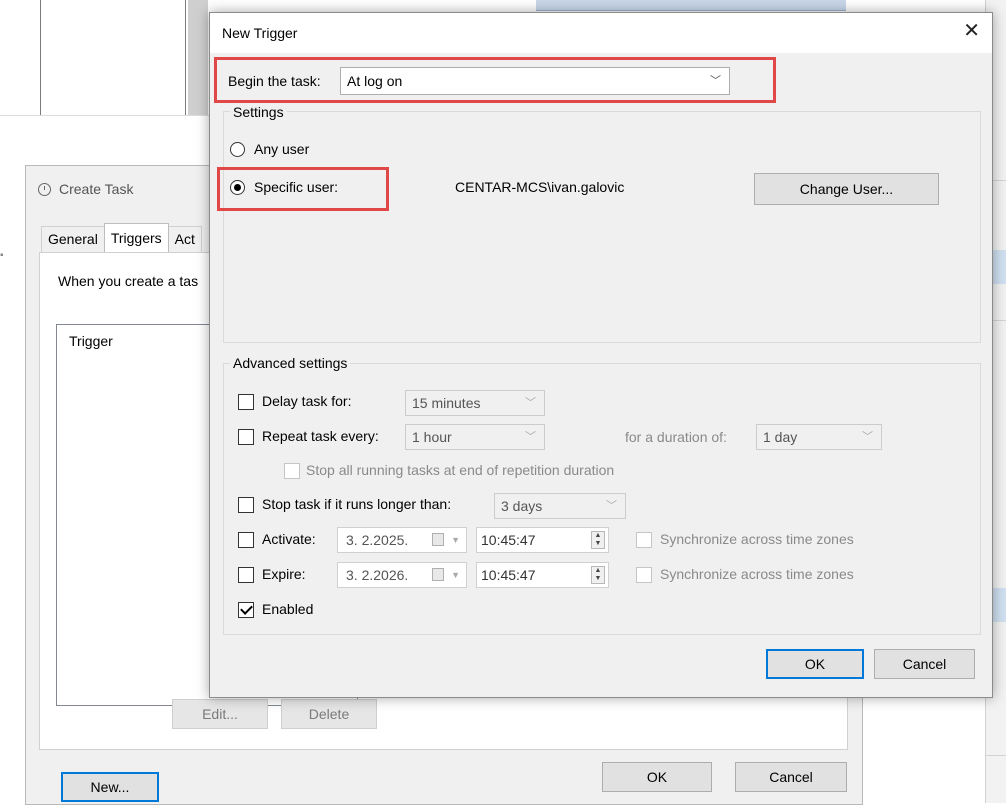  I want to click on tab-general: General, so click(73, 239).